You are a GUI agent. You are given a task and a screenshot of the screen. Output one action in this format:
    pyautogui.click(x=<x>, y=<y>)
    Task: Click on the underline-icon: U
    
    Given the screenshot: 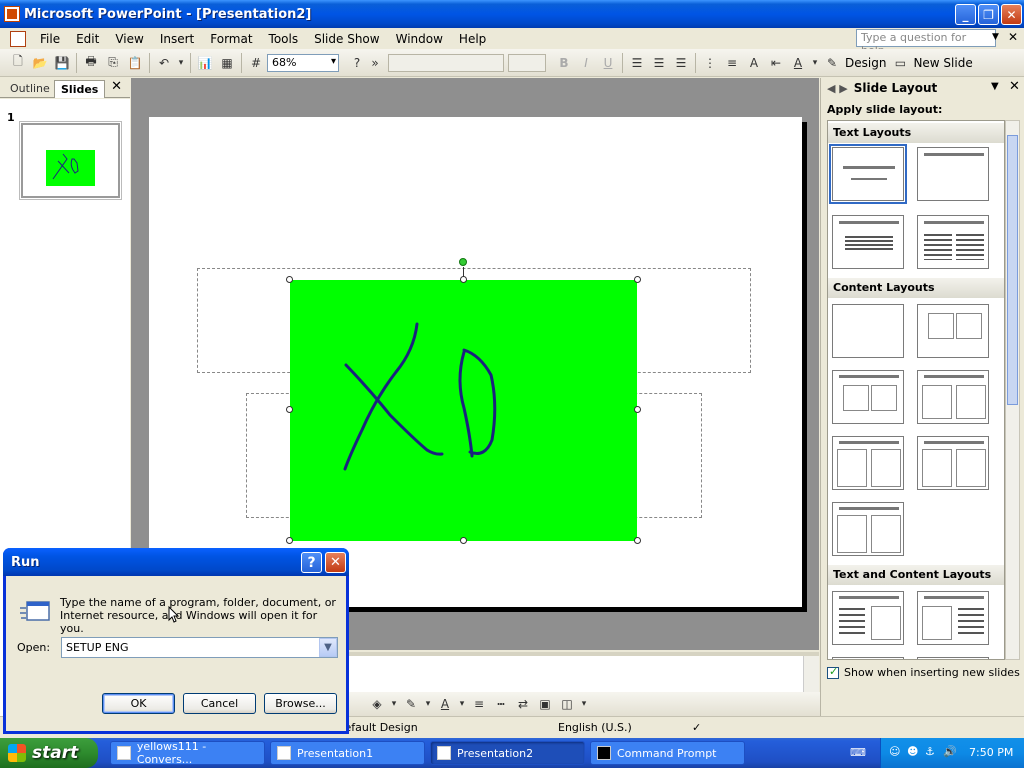 What is the action you would take?
    pyautogui.click(x=608, y=63)
    